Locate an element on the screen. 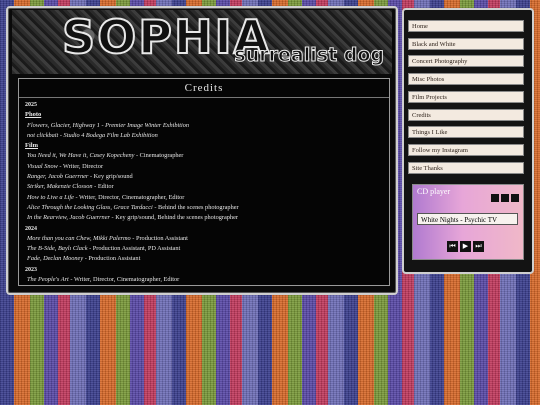  credit-role: - Writer, Director is located at coordinates (80, 166).